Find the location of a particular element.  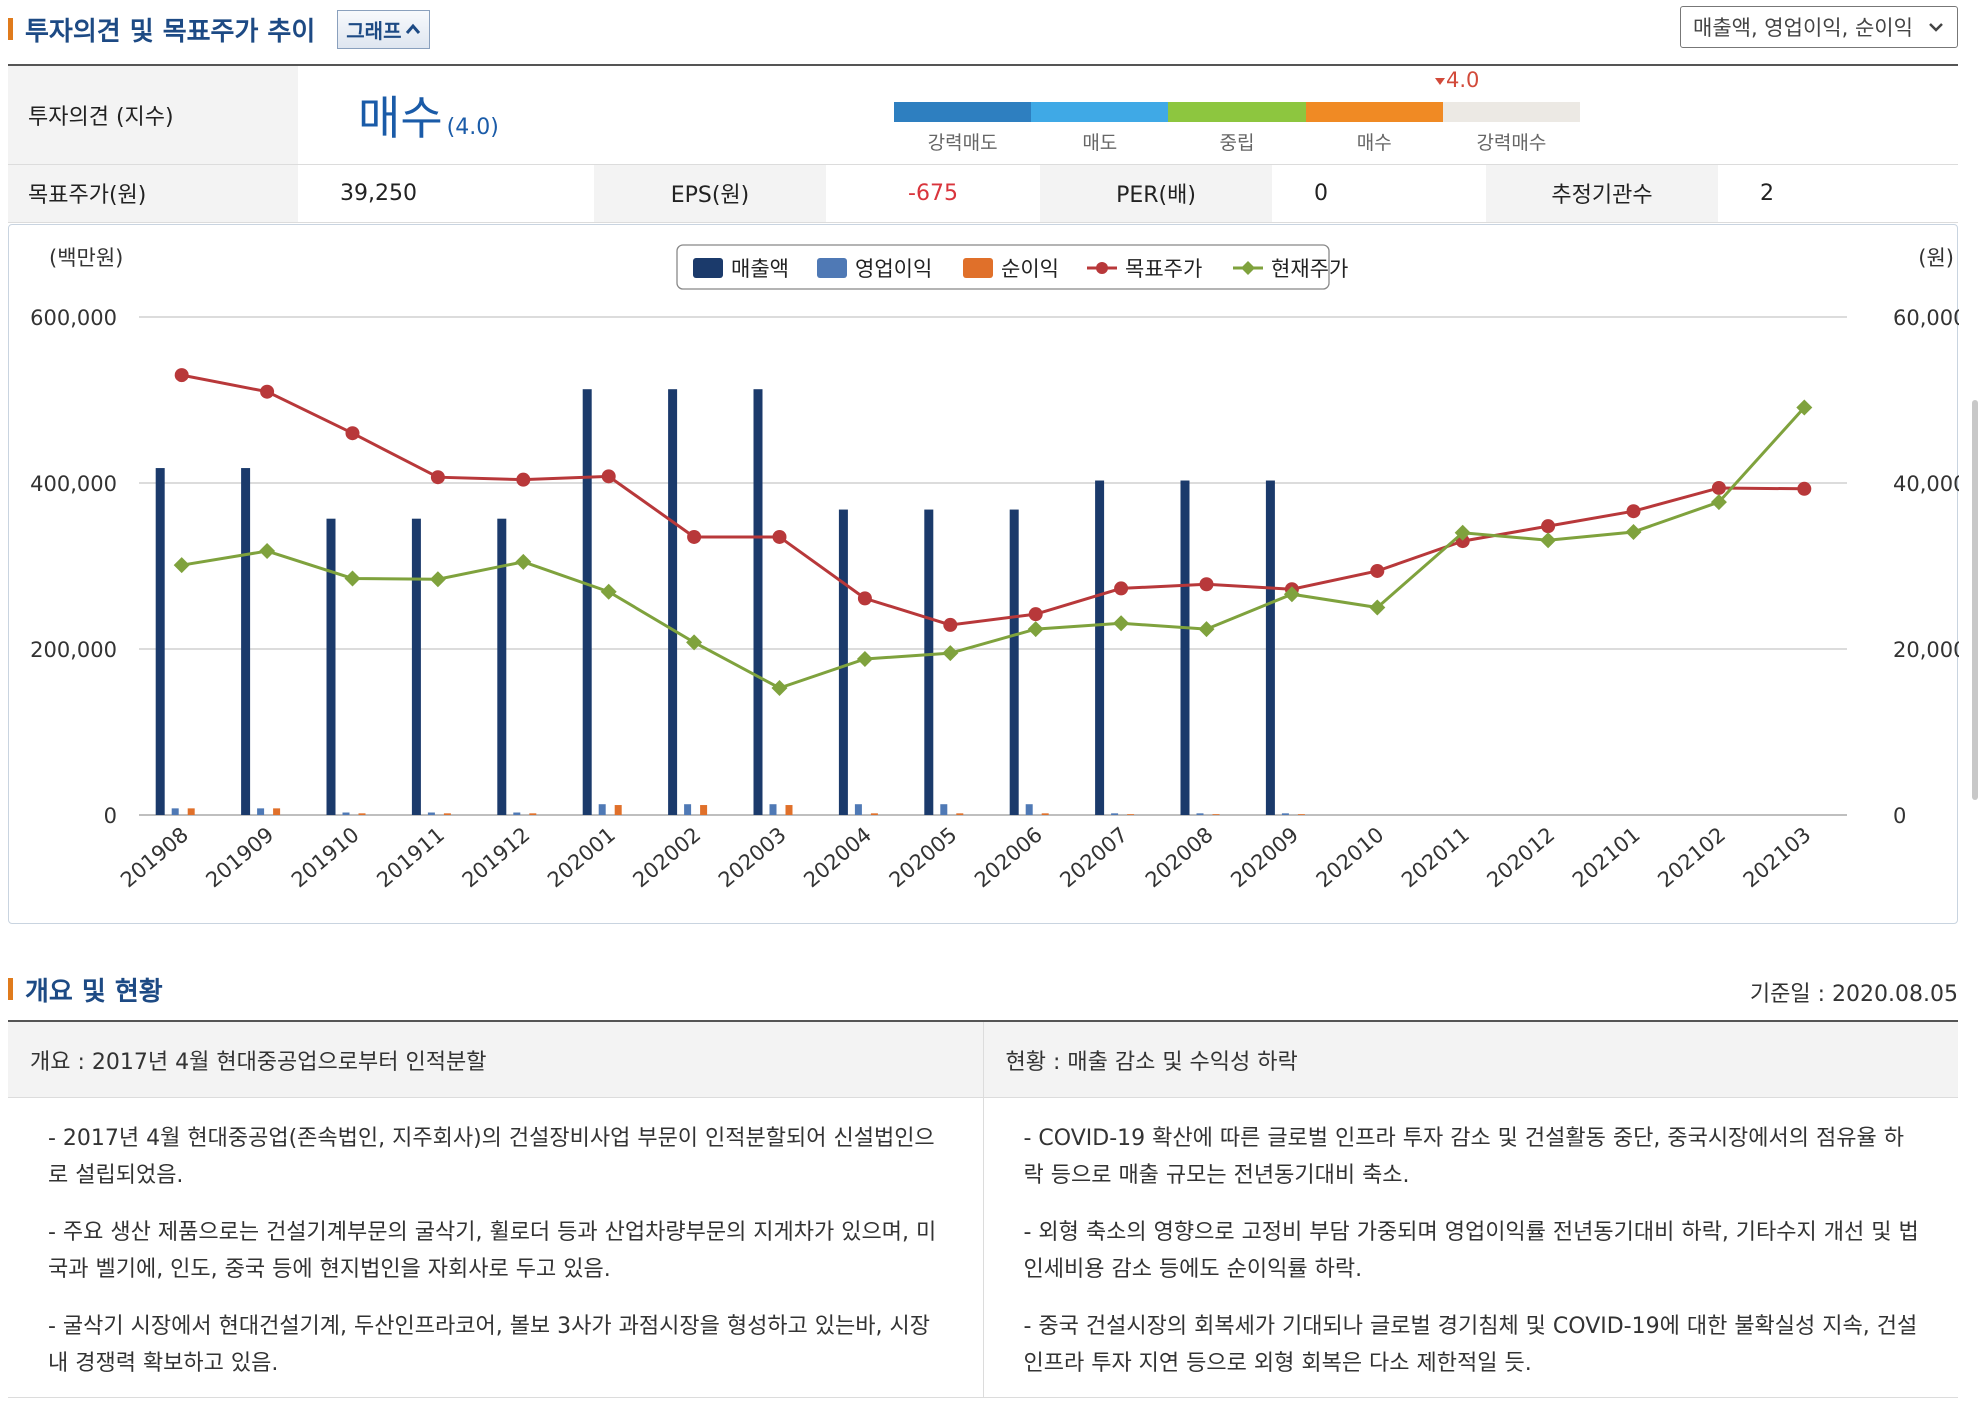

x-tick-label: 201912 is located at coordinates (496, 857).